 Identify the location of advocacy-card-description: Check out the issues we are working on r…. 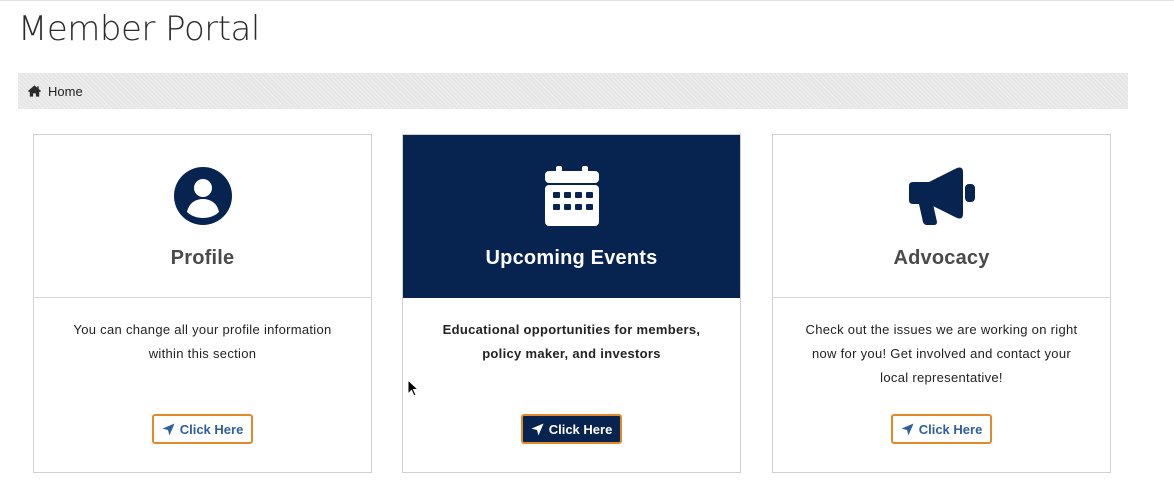
(941, 353).